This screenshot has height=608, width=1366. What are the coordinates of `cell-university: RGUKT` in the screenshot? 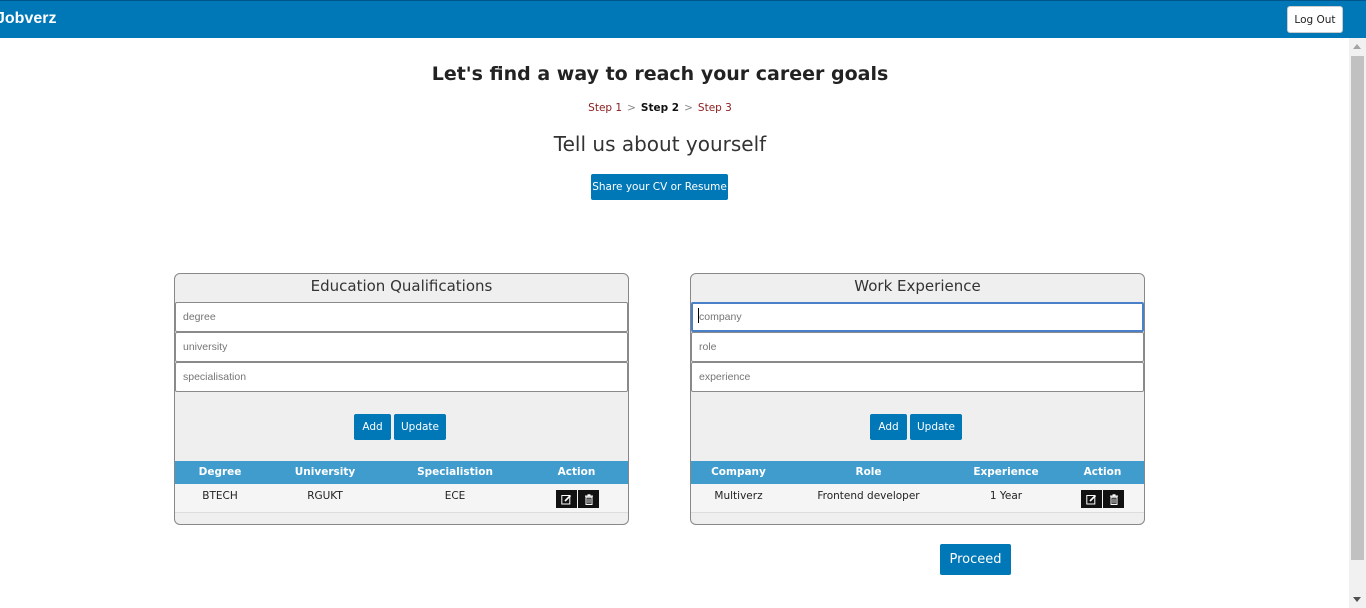 It's located at (325, 496).